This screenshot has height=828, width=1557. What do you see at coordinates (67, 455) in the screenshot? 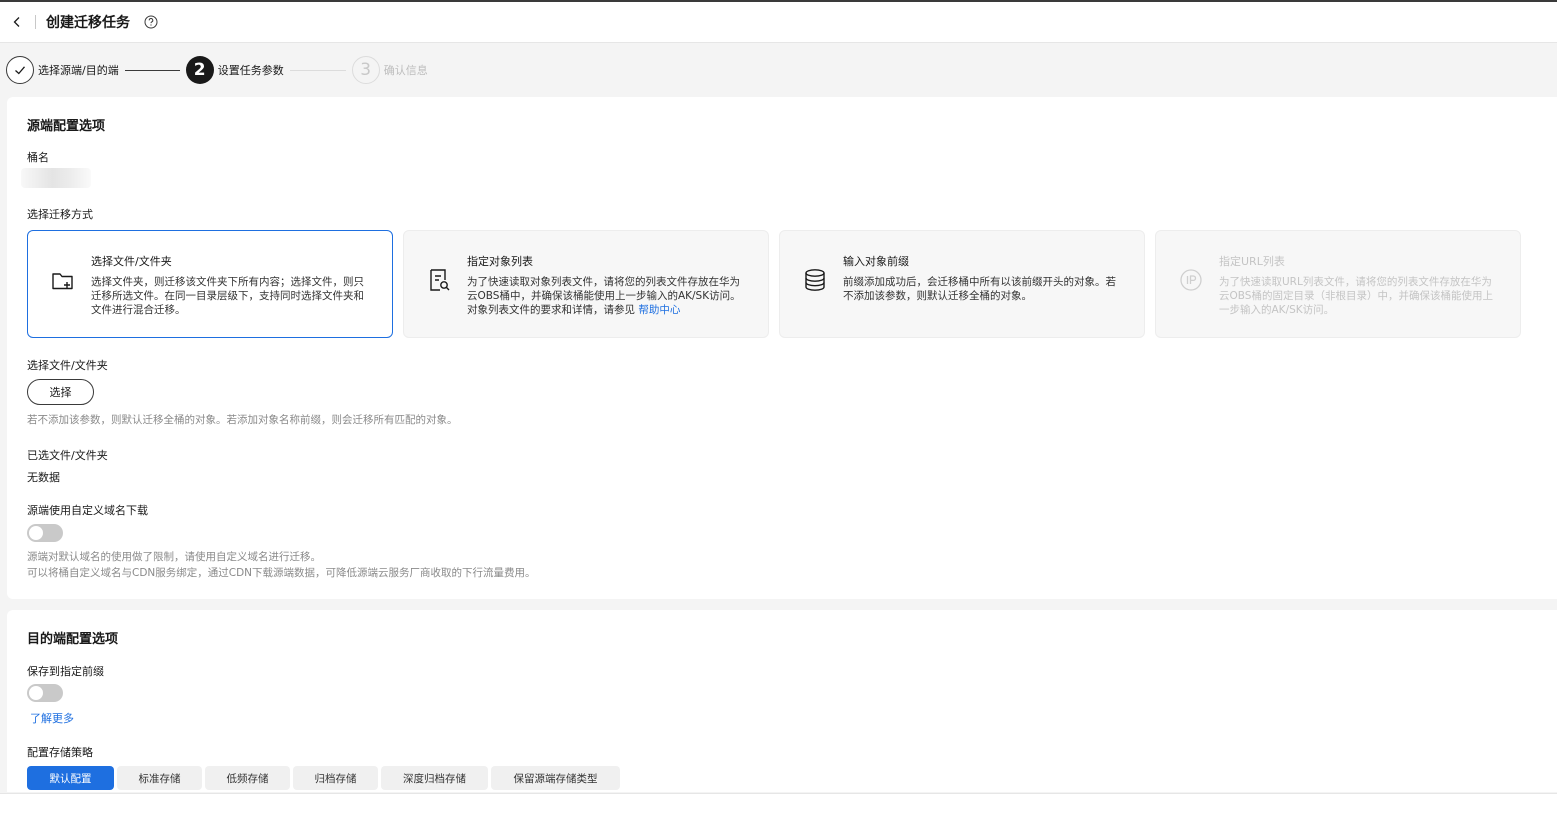
I see `selected-files-label: 已选文件/文件夹` at bounding box center [67, 455].